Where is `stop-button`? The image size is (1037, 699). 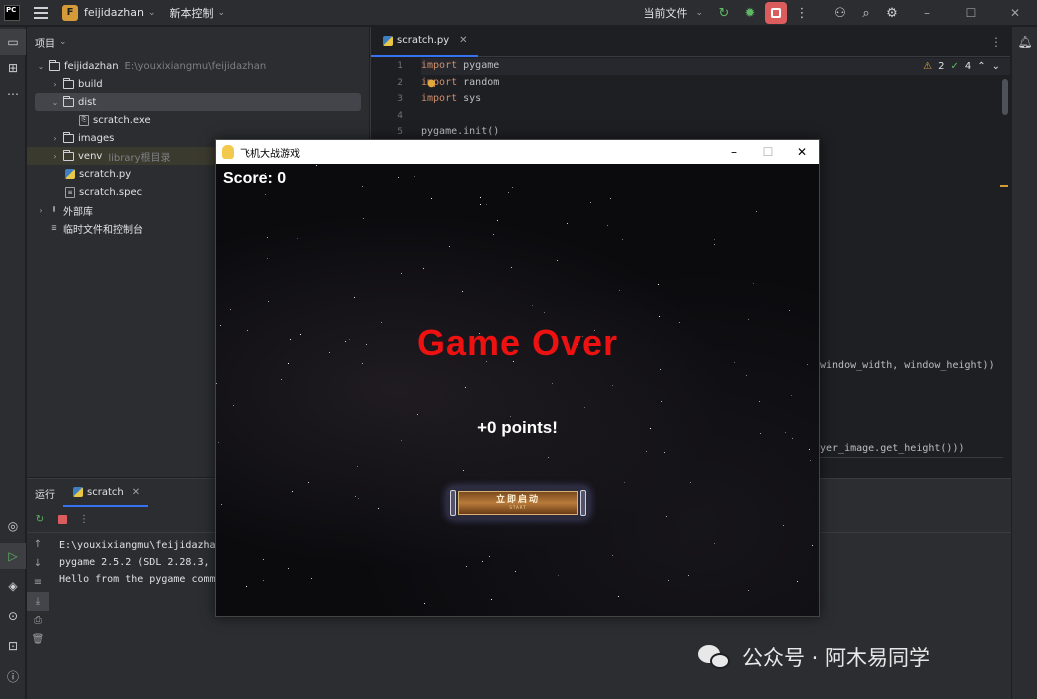 stop-button is located at coordinates (776, 13).